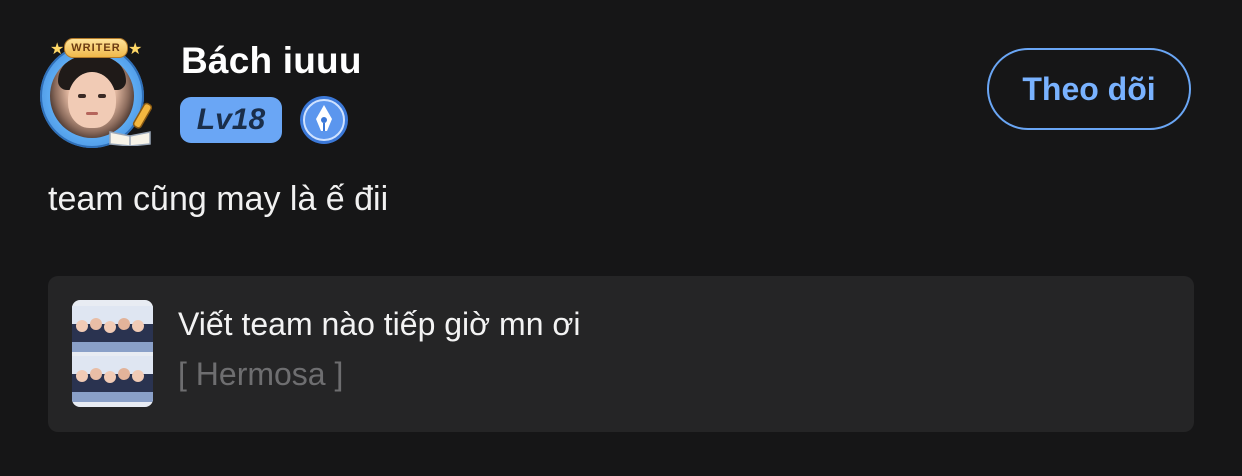 The height and width of the screenshot is (476, 1242). I want to click on linked-post-subtitle: [ Hermosa ], so click(261, 374).